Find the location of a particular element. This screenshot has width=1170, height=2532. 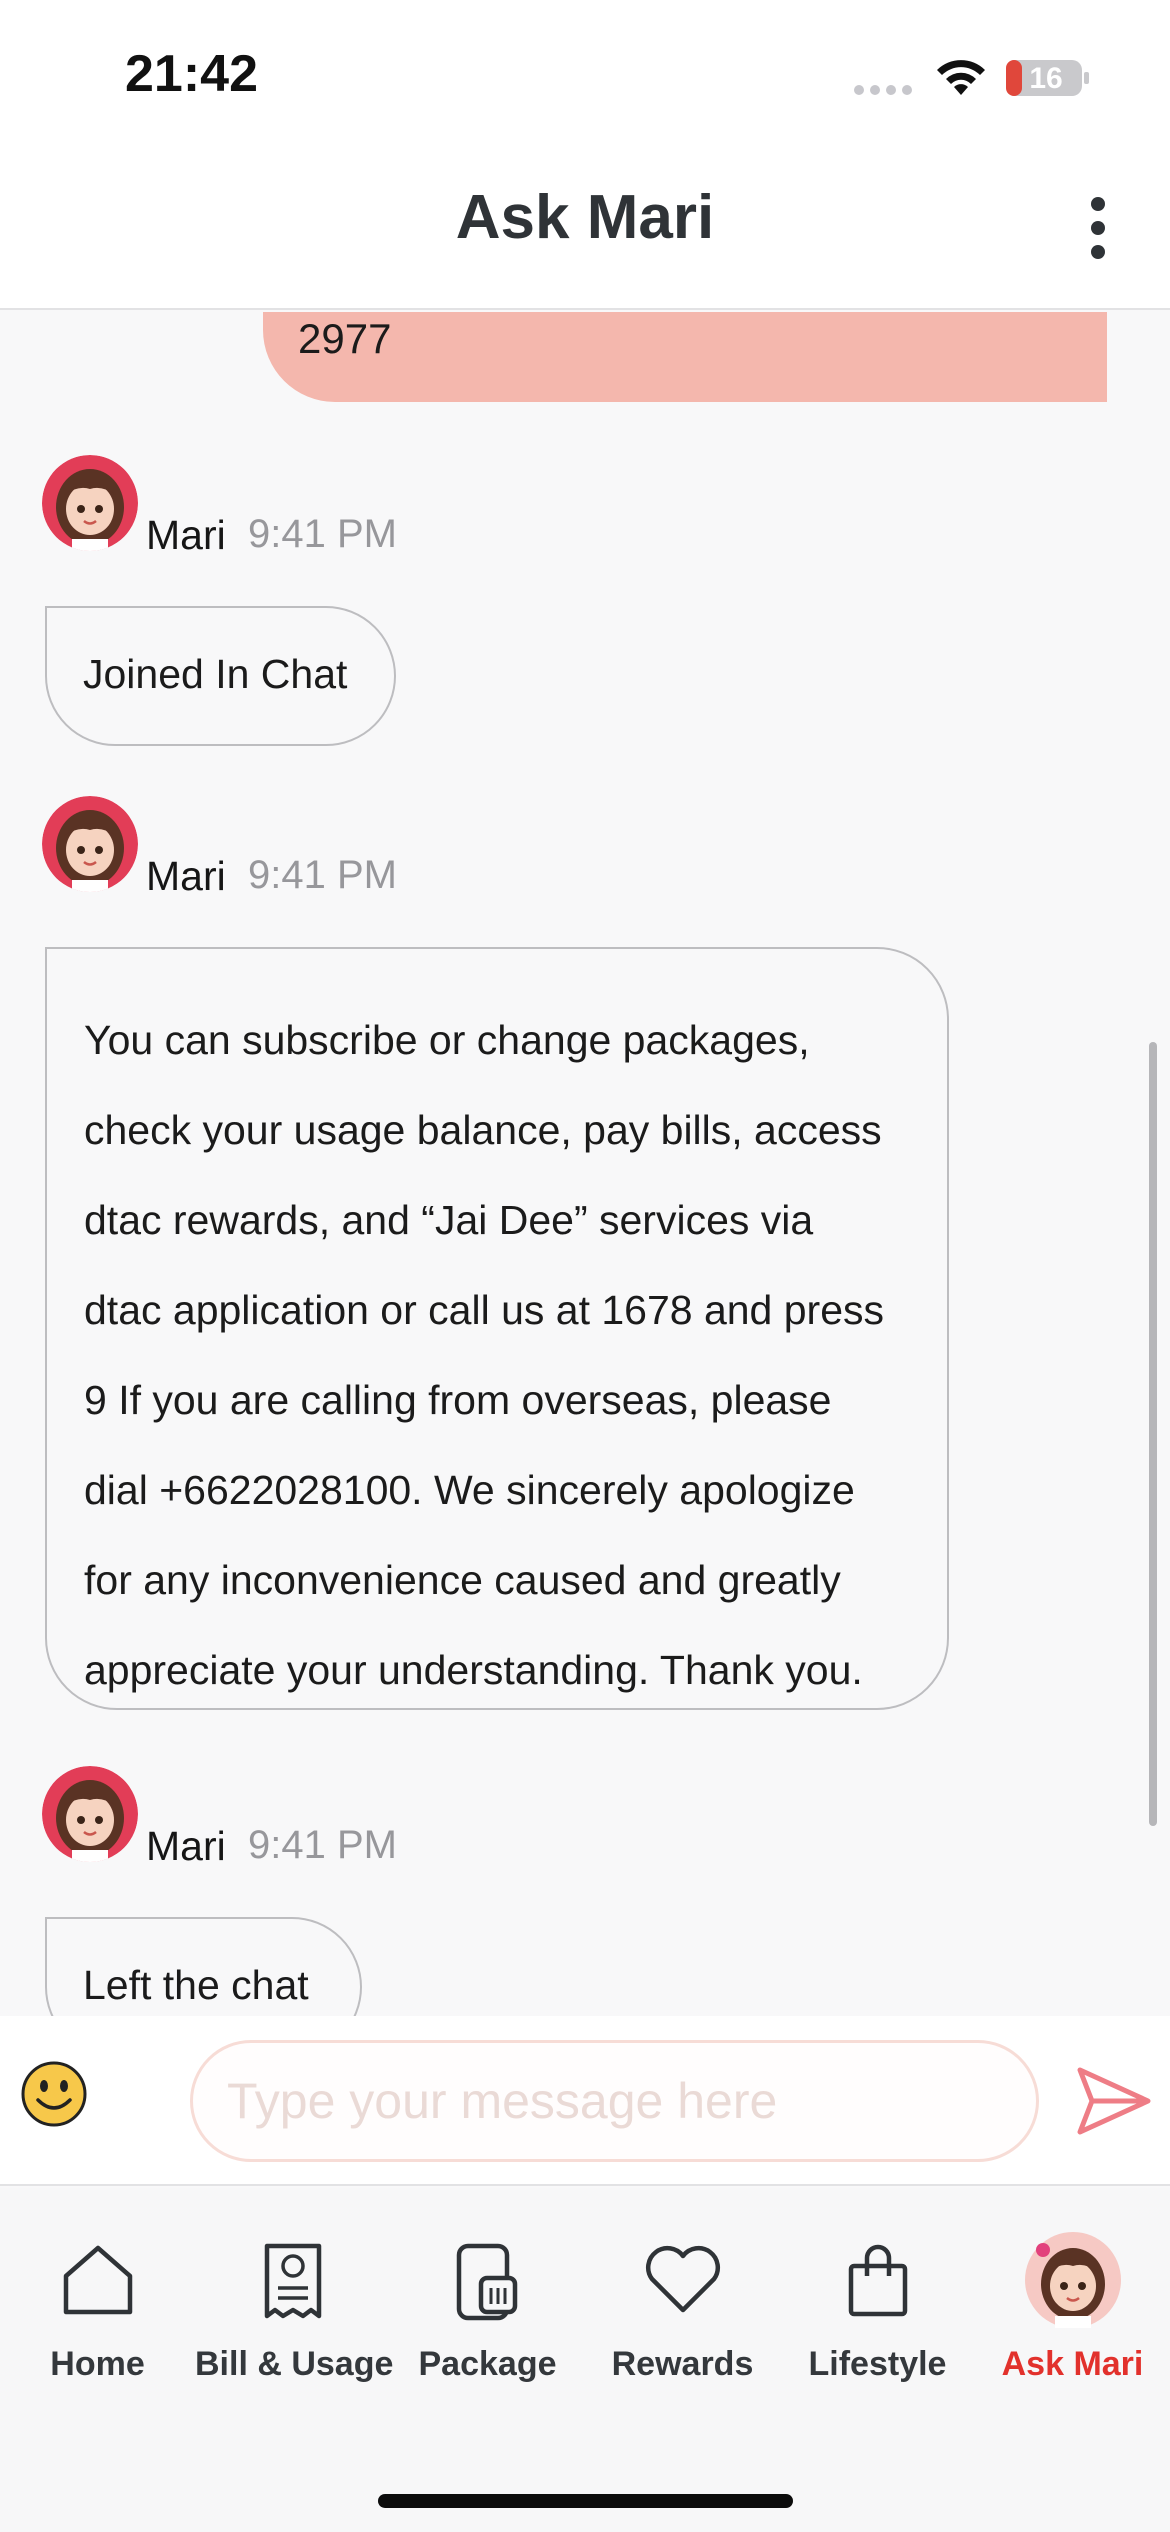

nav-item-home: Home is located at coordinates (97, 2293).